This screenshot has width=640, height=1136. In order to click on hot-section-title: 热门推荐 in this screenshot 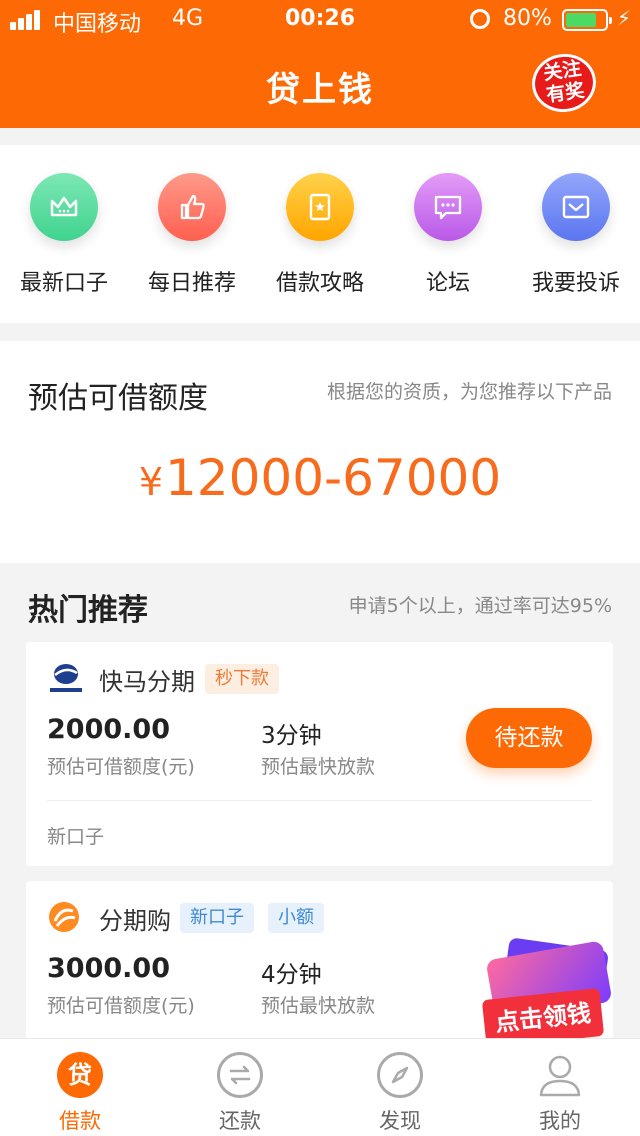, I will do `click(88, 610)`.